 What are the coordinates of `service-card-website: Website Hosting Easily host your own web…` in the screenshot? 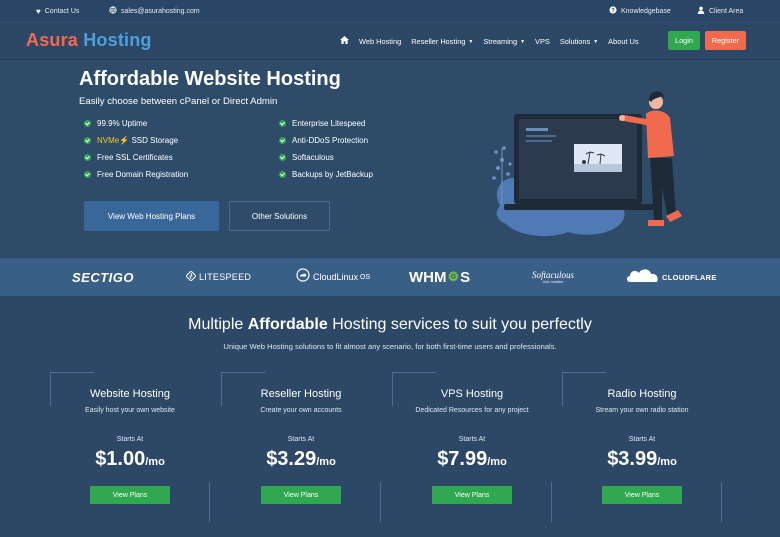 It's located at (130, 447).